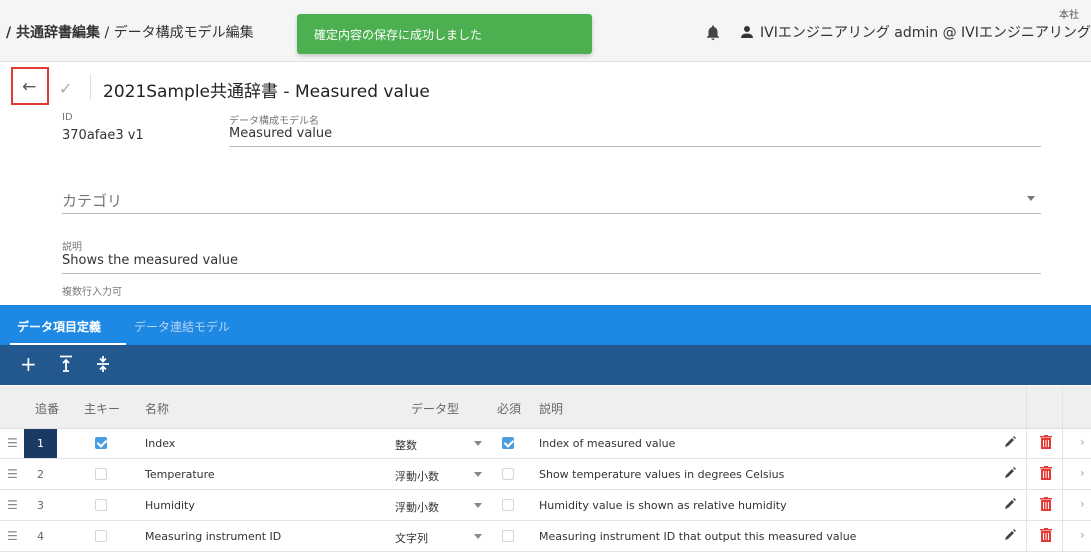  Describe the element at coordinates (66, 364) in the screenshot. I see `insert-above-icon` at that location.